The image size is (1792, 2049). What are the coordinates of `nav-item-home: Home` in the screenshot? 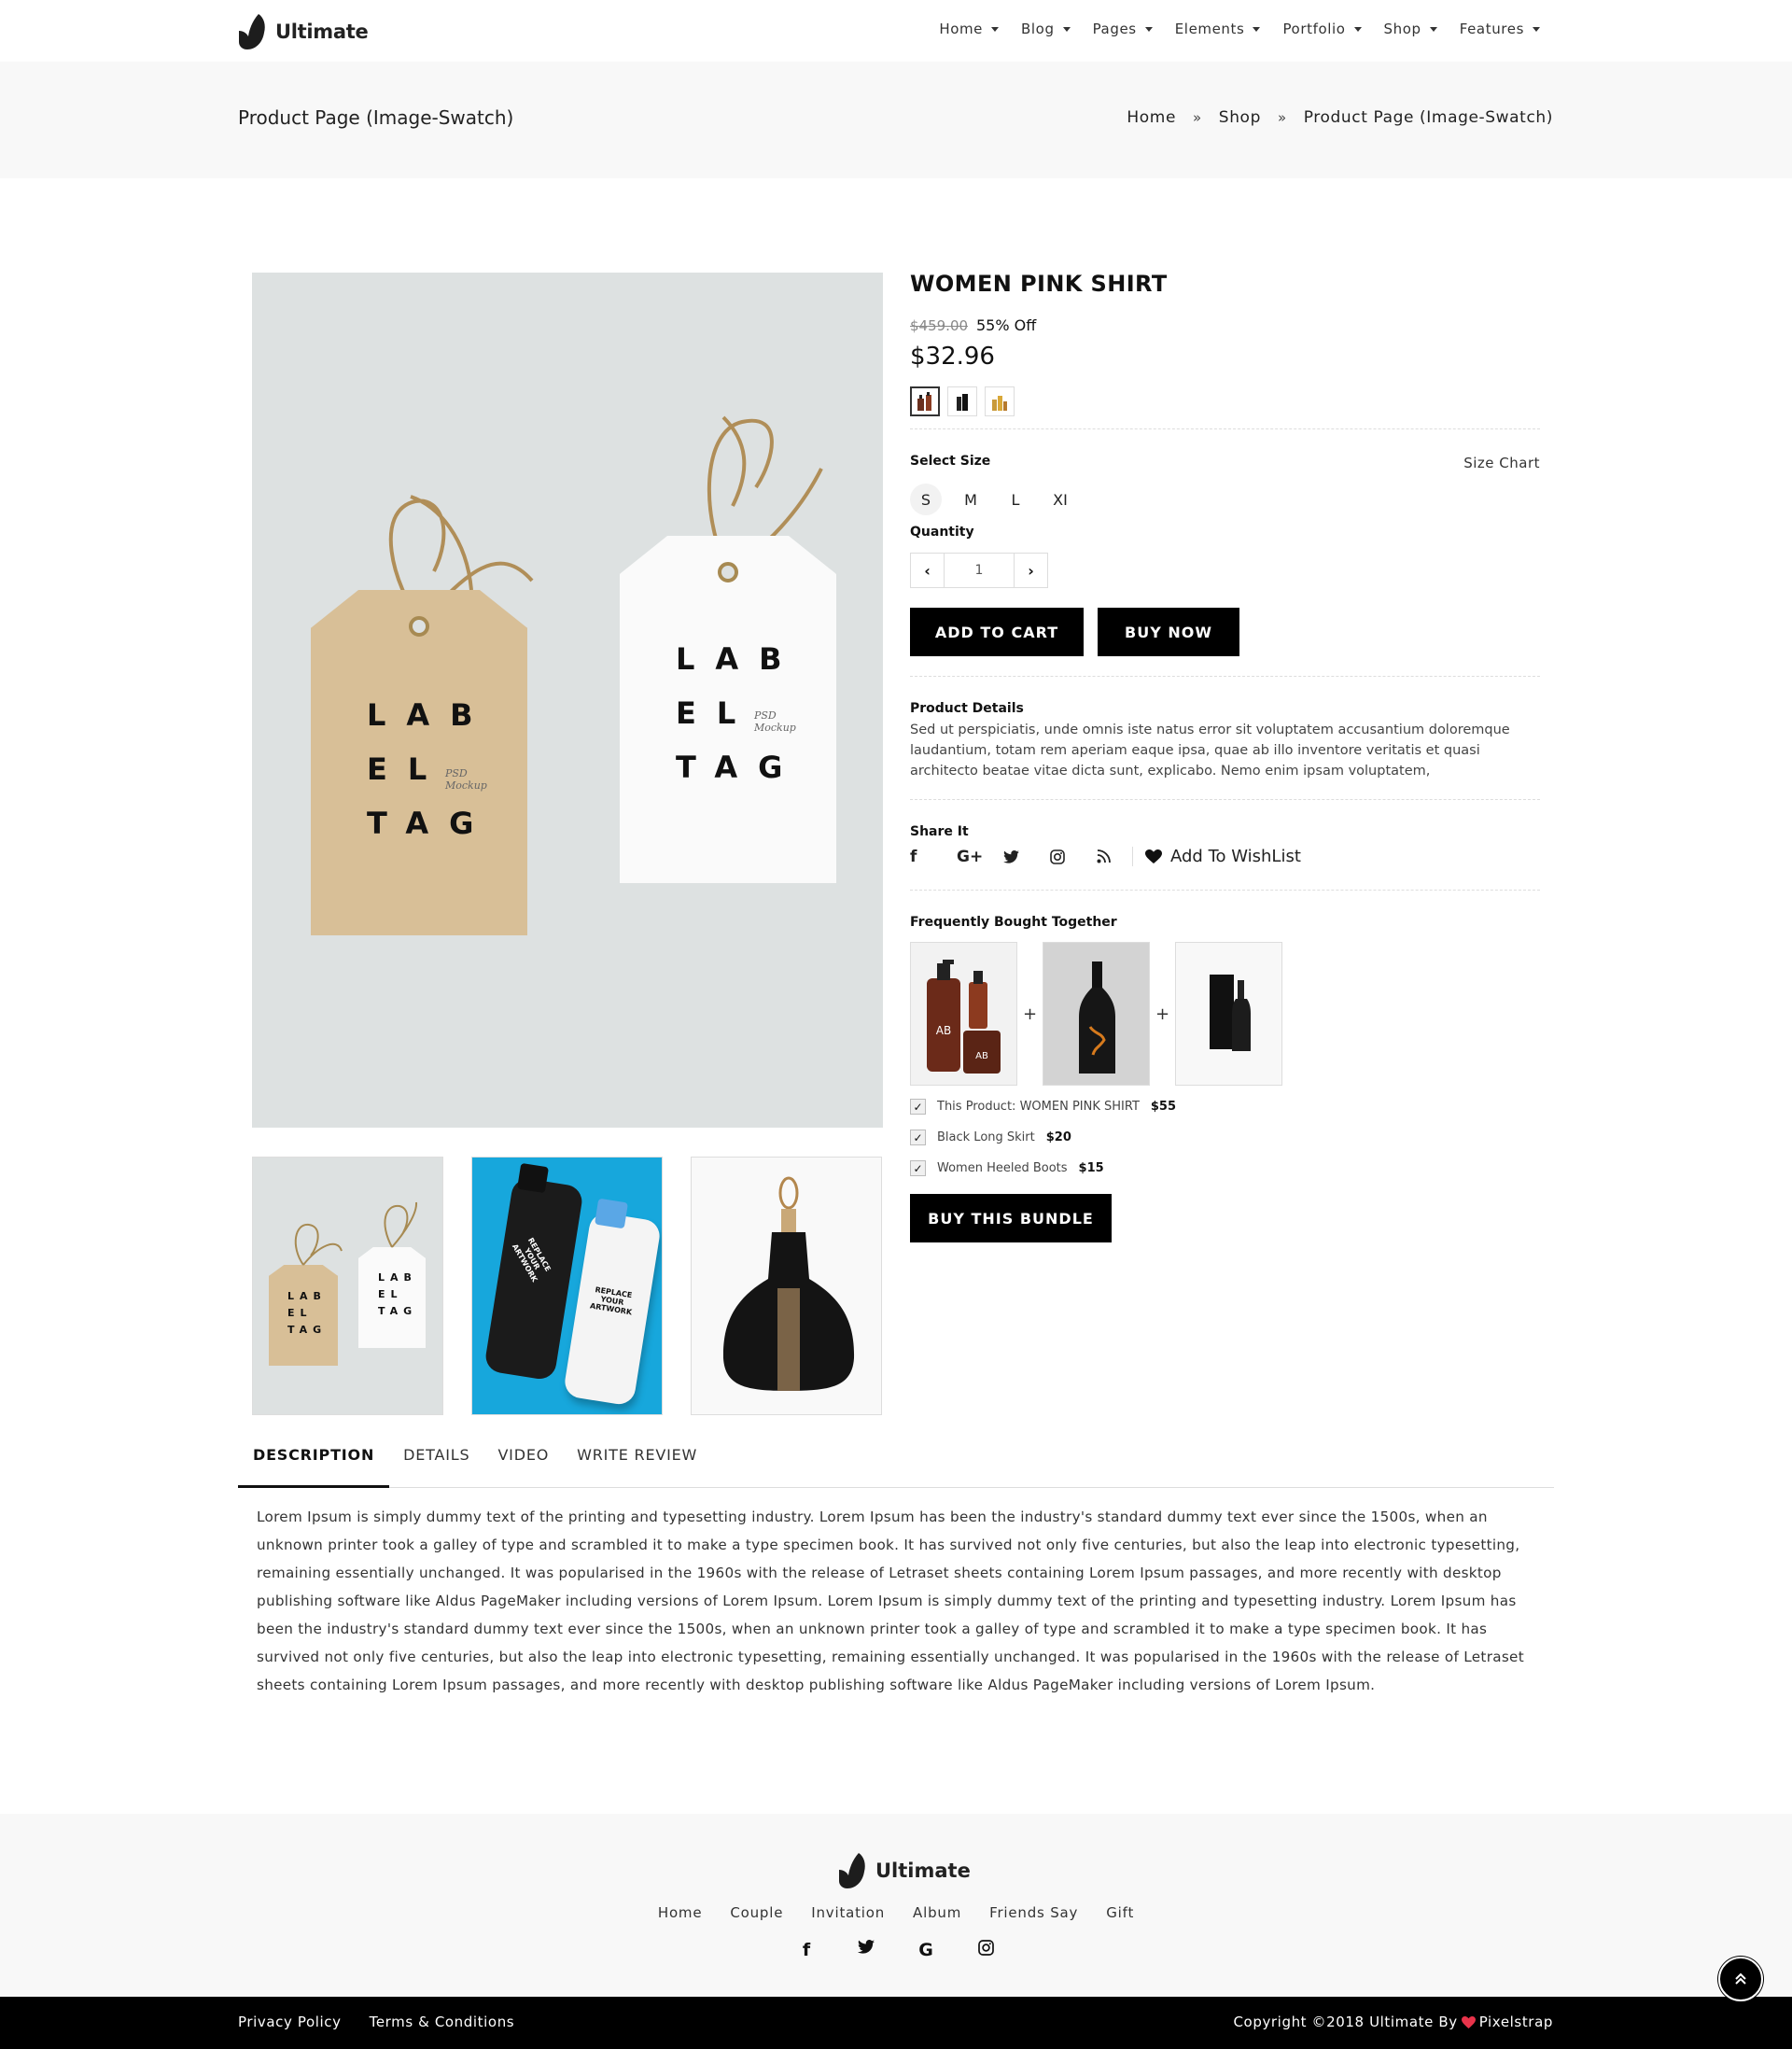 It's located at (969, 29).